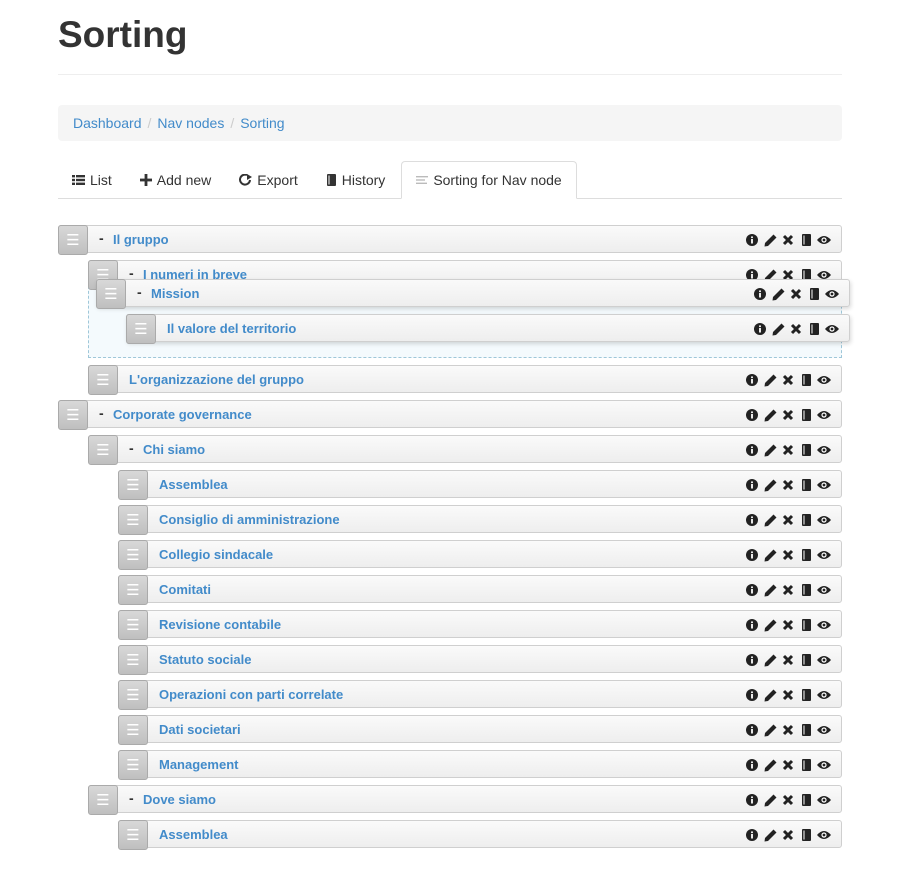 This screenshot has width=900, height=870. Describe the element at coordinates (231, 328) in the screenshot. I see `tree-node-label: Il valore del territorio` at that location.